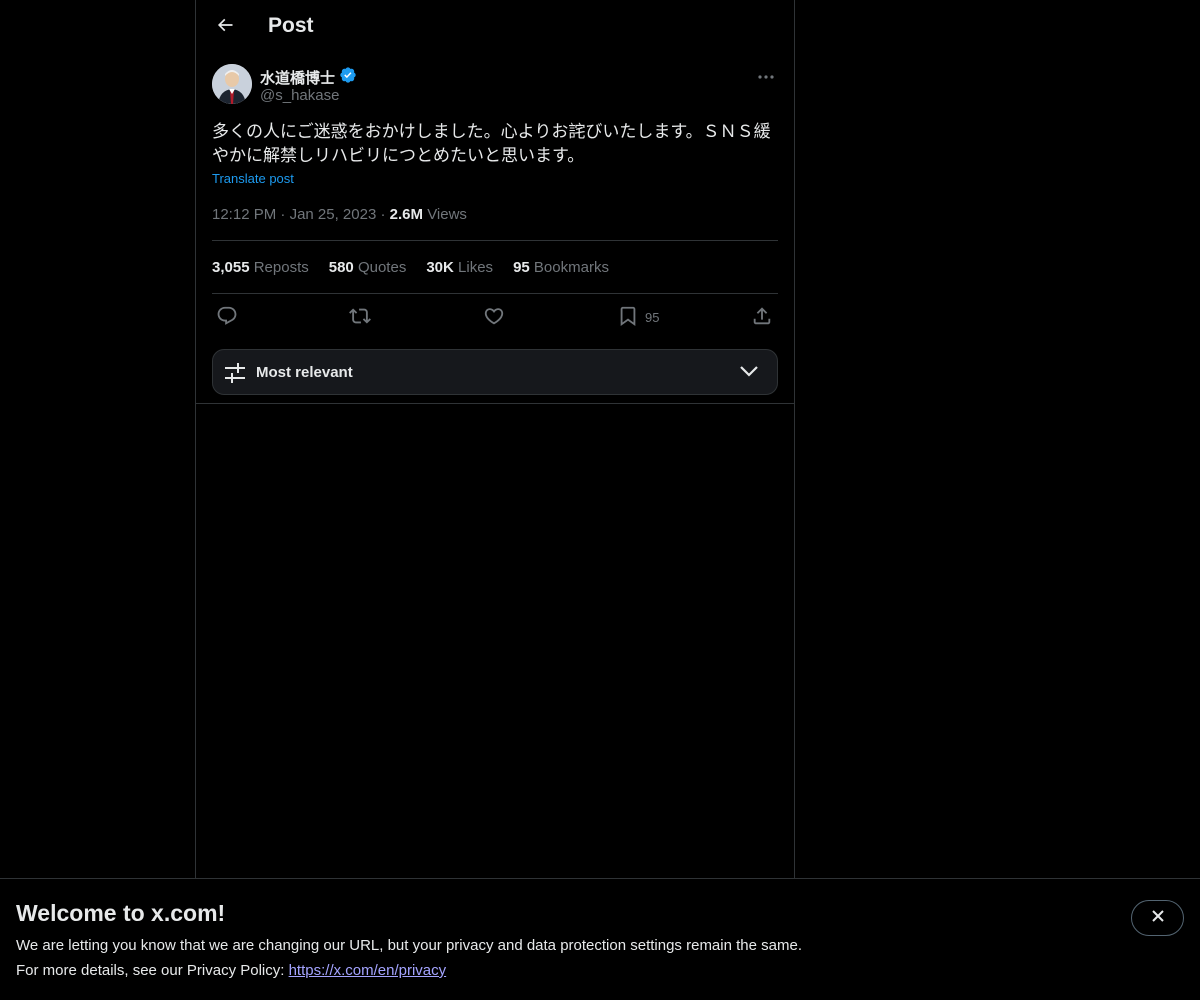 The image size is (1200, 1000). I want to click on close-icon, so click(1158, 918).